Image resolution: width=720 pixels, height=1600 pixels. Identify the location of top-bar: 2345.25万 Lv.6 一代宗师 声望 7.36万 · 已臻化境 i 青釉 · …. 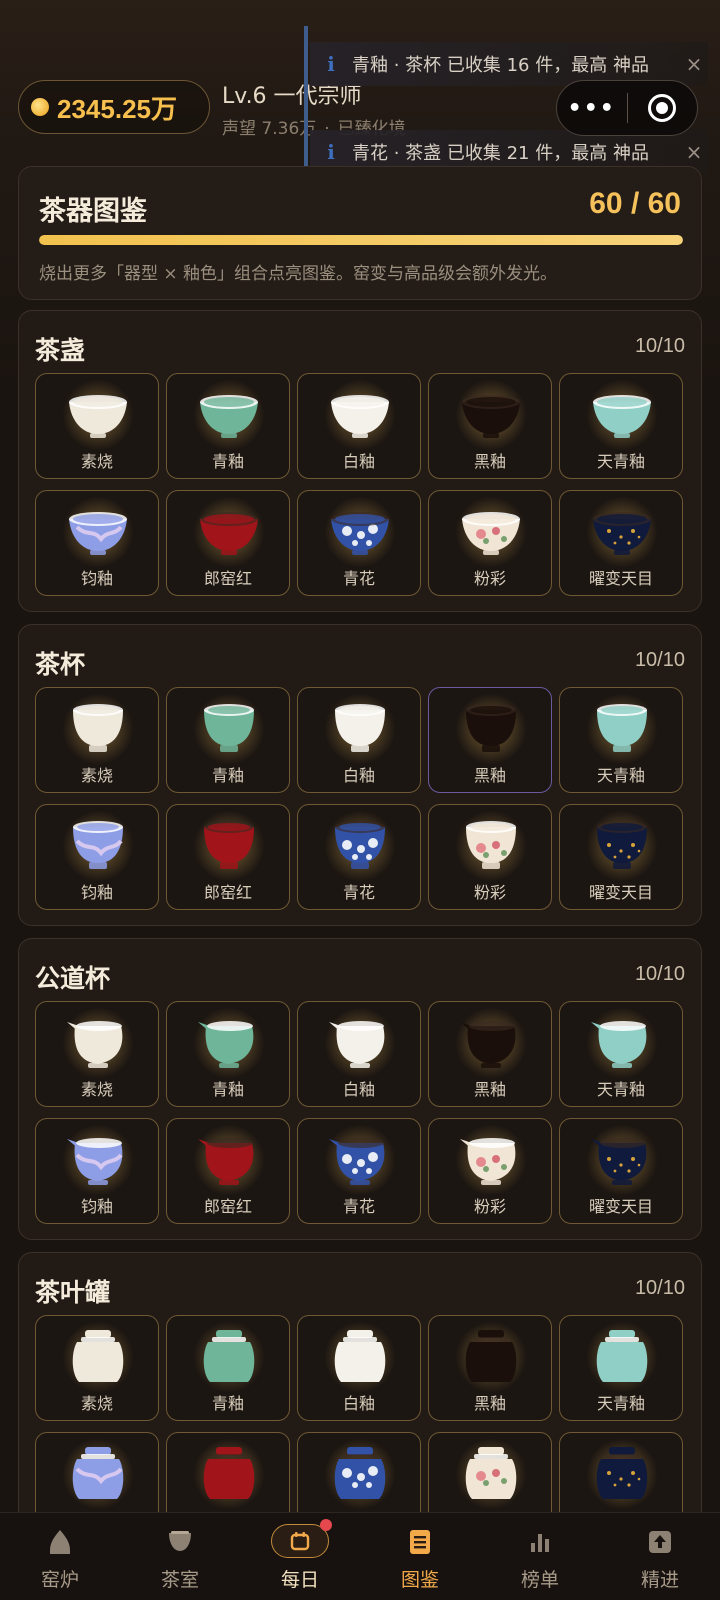
(360, 93).